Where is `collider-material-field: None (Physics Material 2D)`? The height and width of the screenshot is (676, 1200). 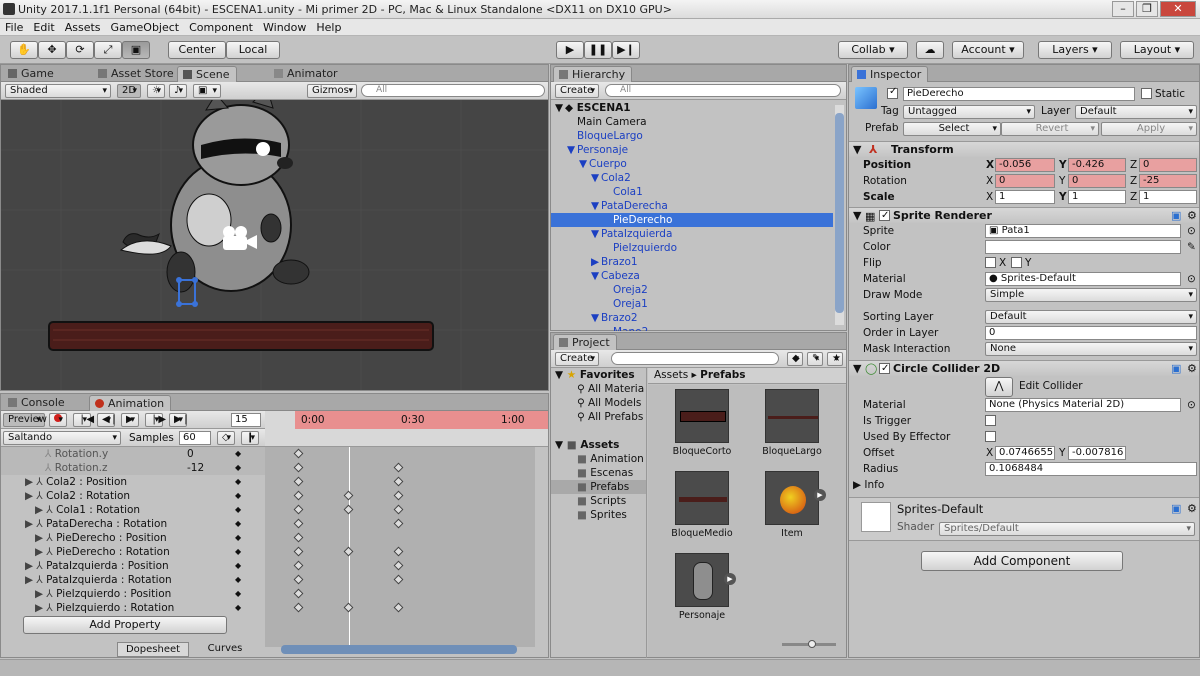
collider-material-field: None (Physics Material 2D) is located at coordinates (1083, 405).